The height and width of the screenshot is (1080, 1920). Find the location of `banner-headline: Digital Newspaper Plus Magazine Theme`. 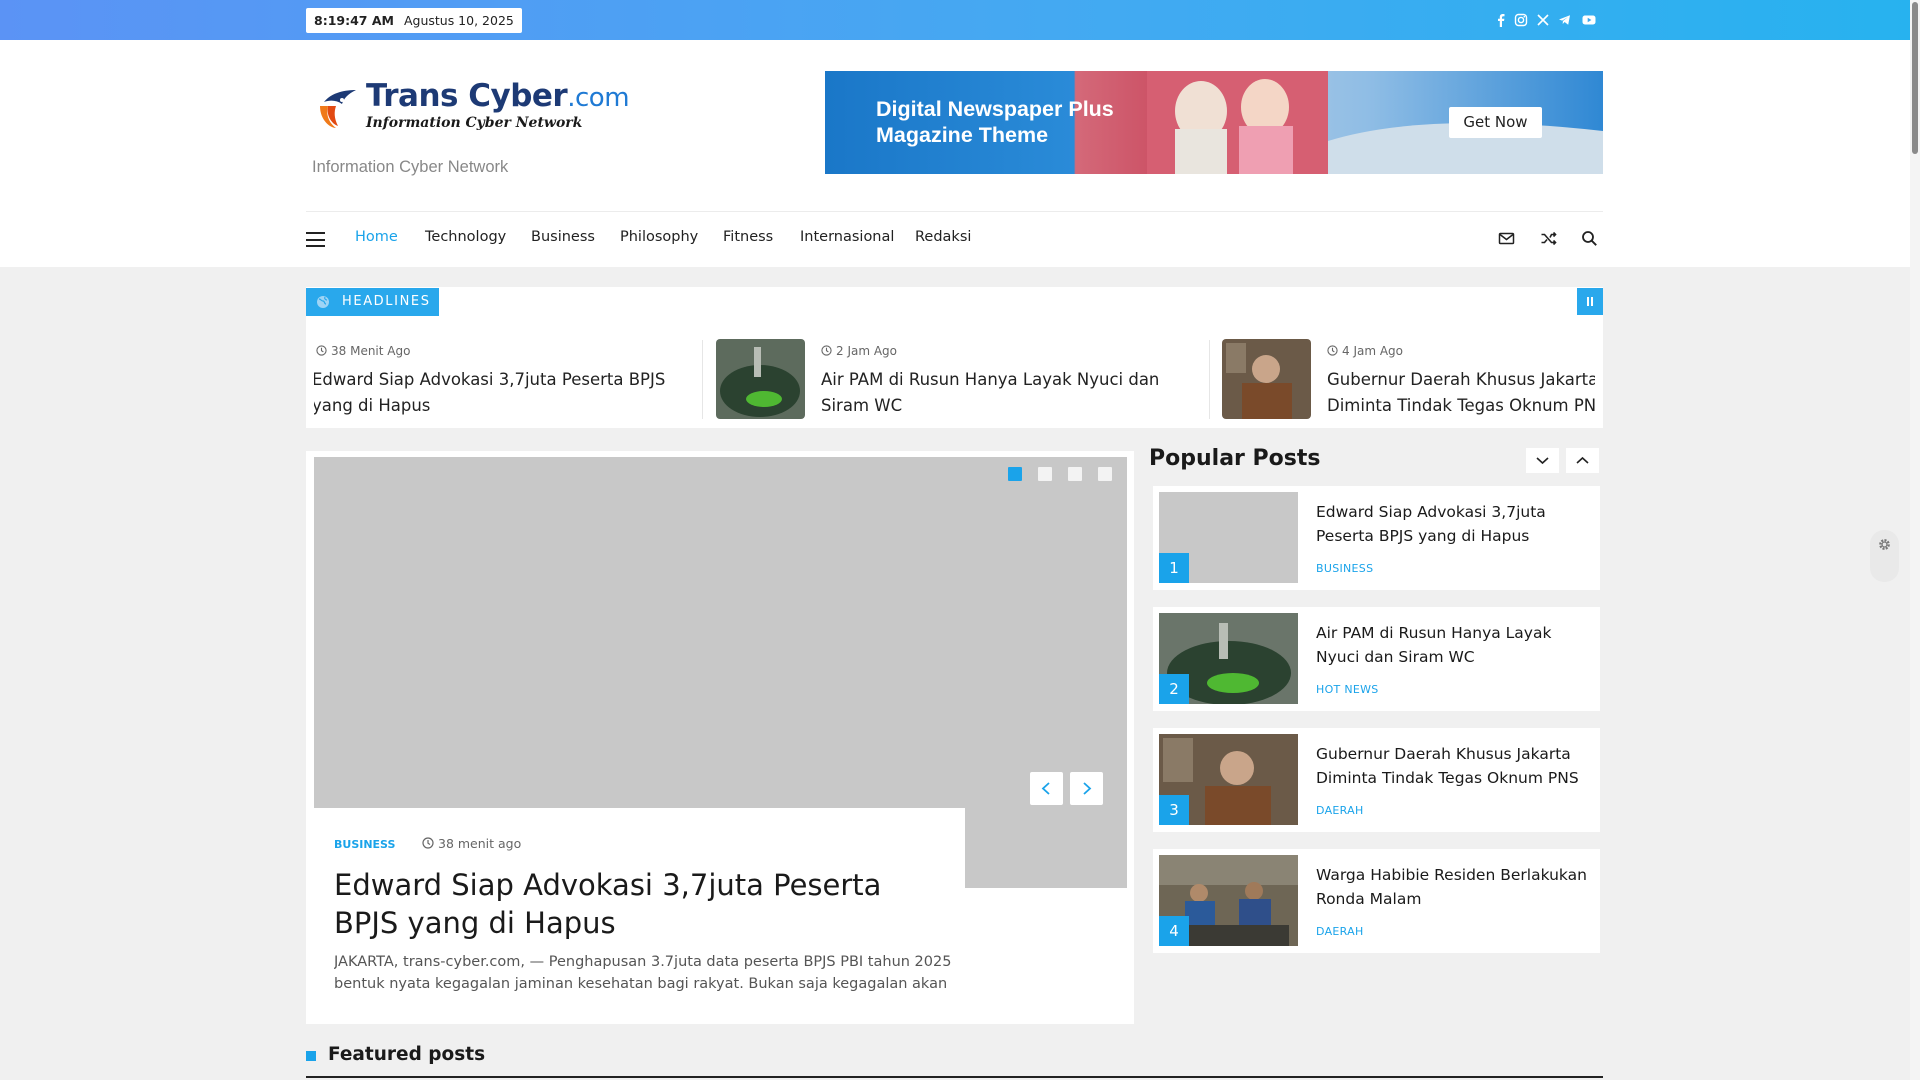

banner-headline: Digital Newspaper Plus Magazine Theme is located at coordinates (995, 122).